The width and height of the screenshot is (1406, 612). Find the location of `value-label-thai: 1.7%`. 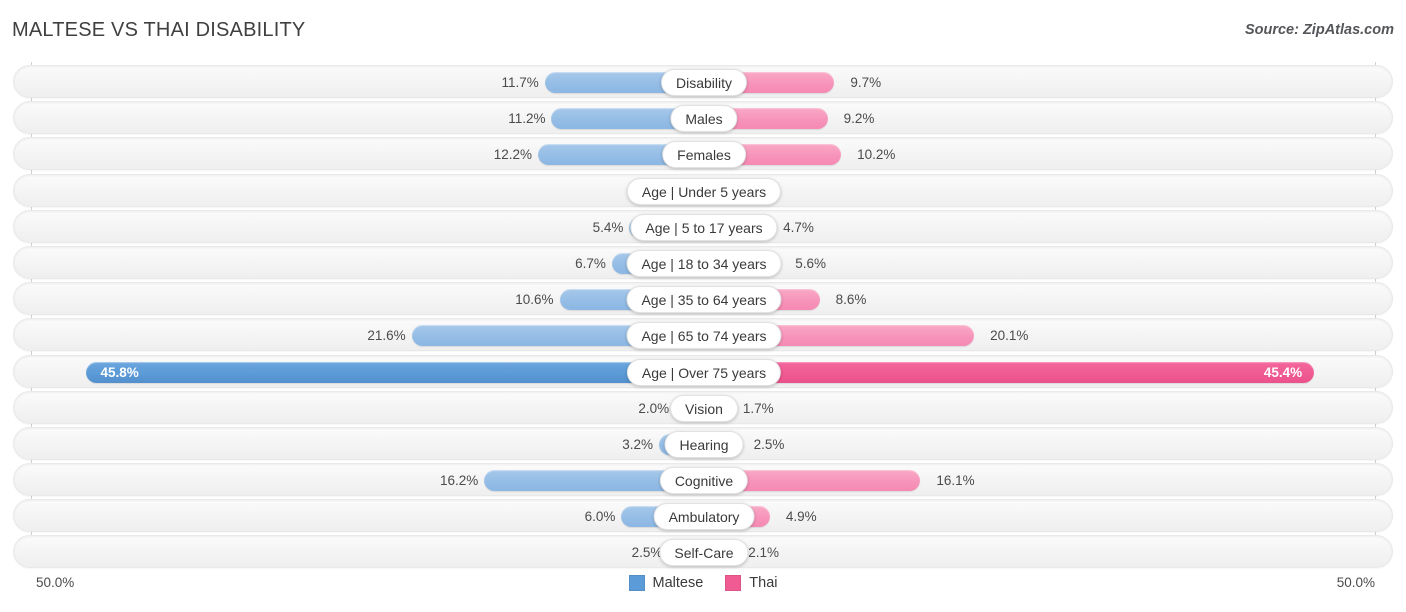

value-label-thai: 1.7% is located at coordinates (758, 408).